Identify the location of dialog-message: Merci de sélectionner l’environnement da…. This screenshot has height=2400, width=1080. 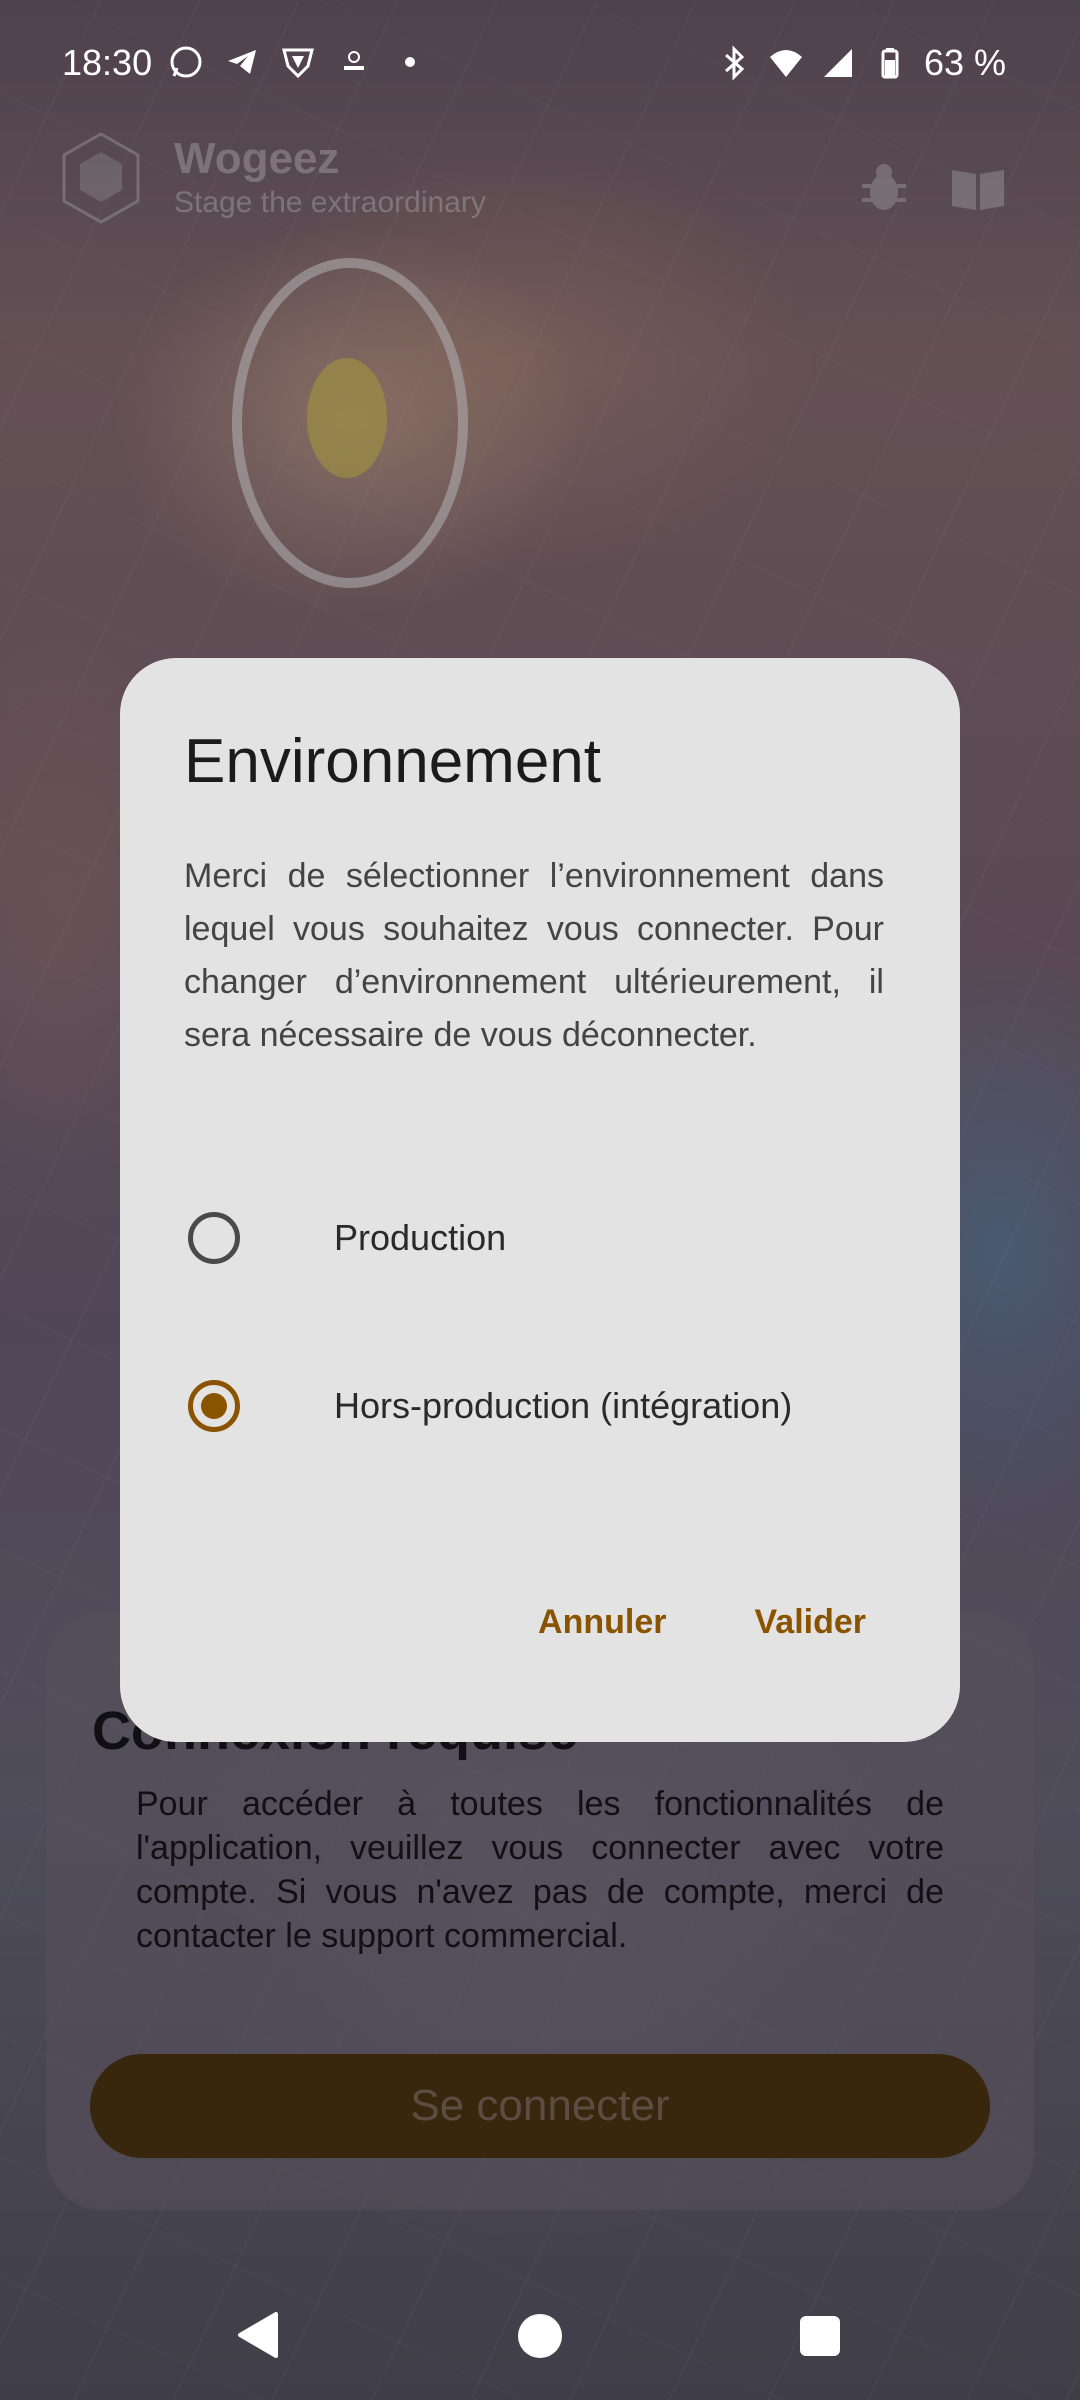
(534, 955).